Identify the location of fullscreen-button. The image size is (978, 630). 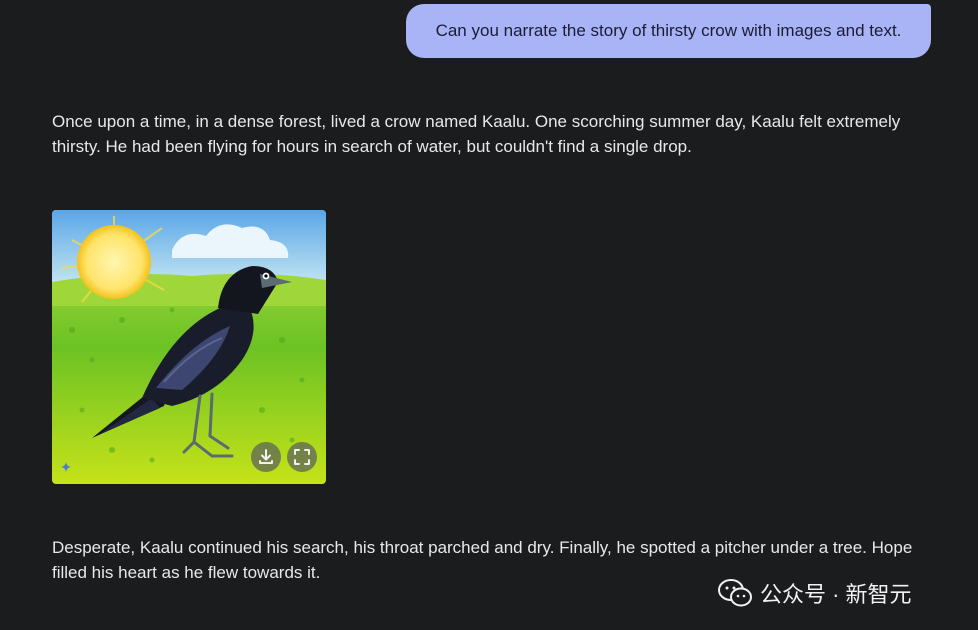
(302, 457).